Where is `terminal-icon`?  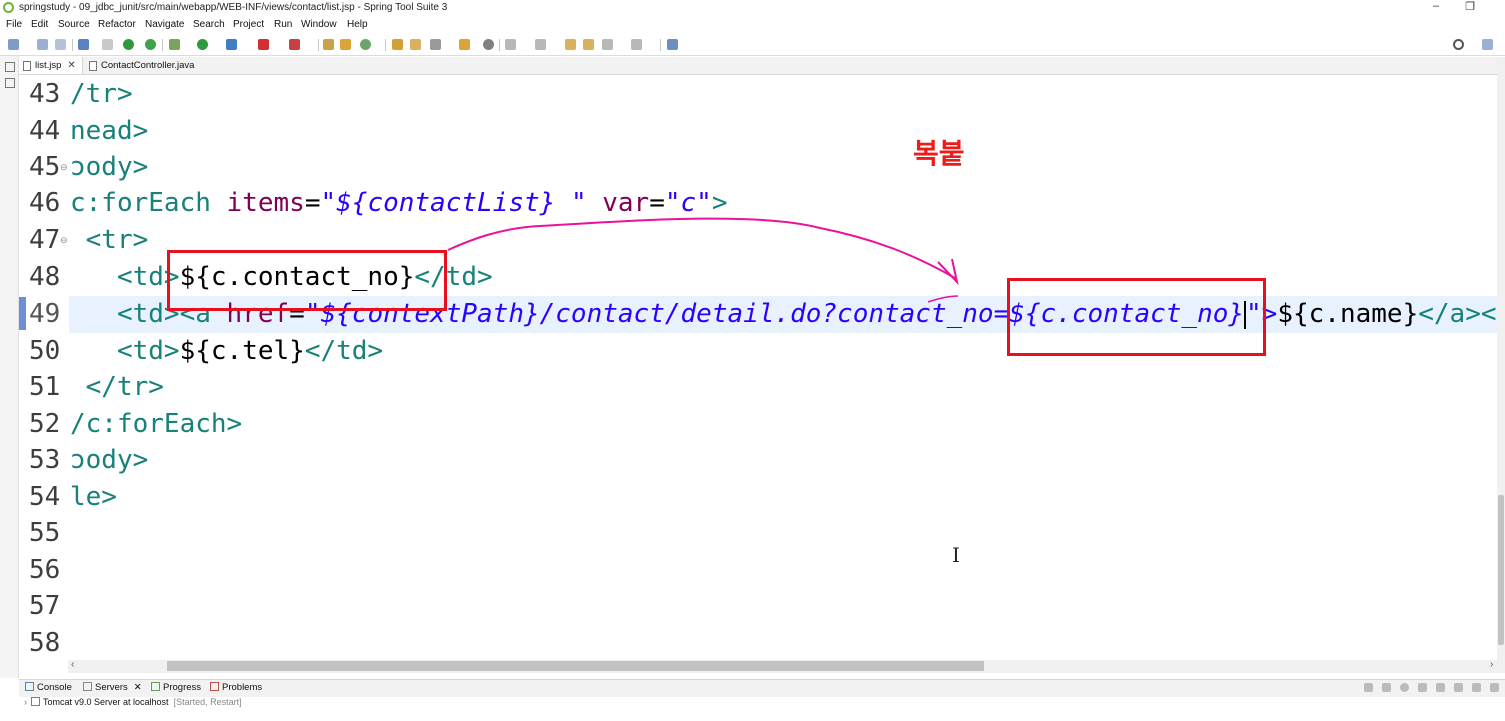
terminal-icon is located at coordinates (83, 44).